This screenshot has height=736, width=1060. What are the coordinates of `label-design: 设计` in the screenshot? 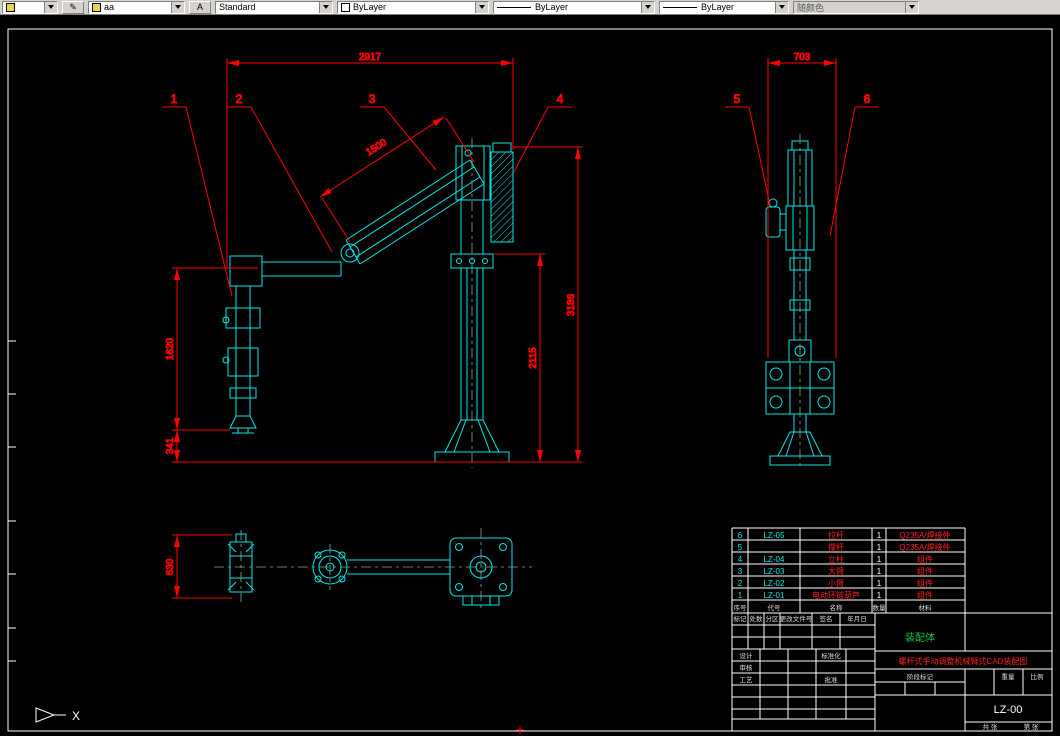 It's located at (747, 655).